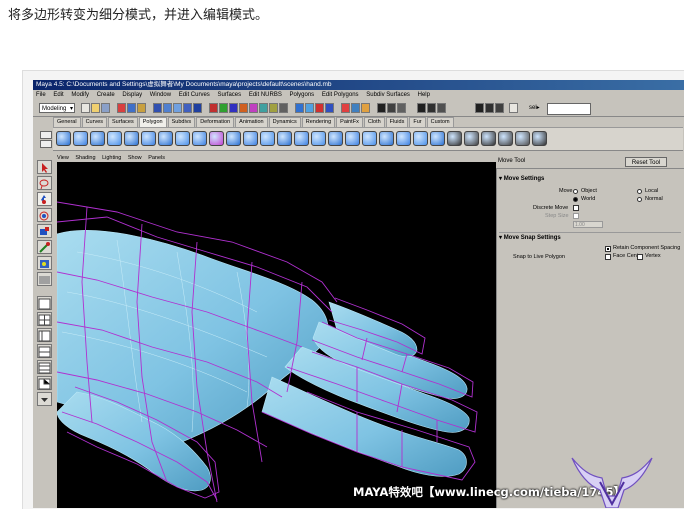 This screenshot has width=684, height=512. What do you see at coordinates (431, 108) in the screenshot?
I see `graph-editor-icon` at bounding box center [431, 108].